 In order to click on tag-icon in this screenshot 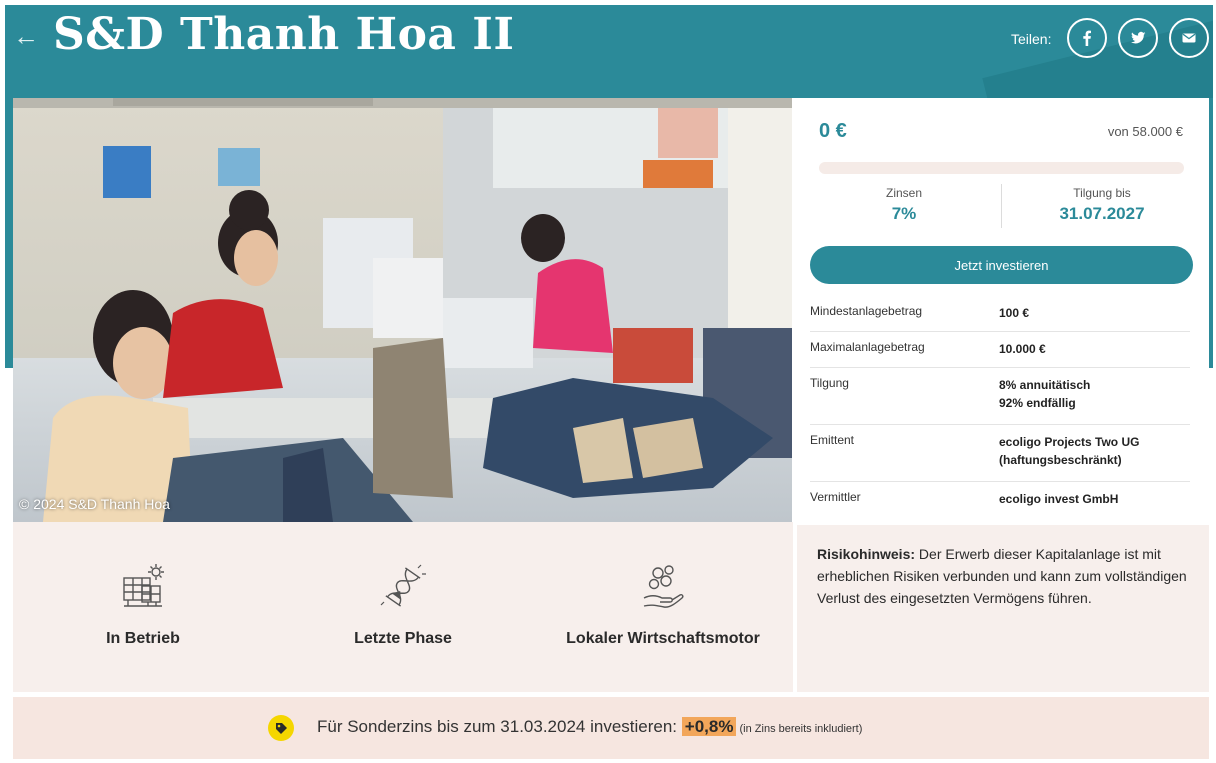, I will do `click(281, 728)`.